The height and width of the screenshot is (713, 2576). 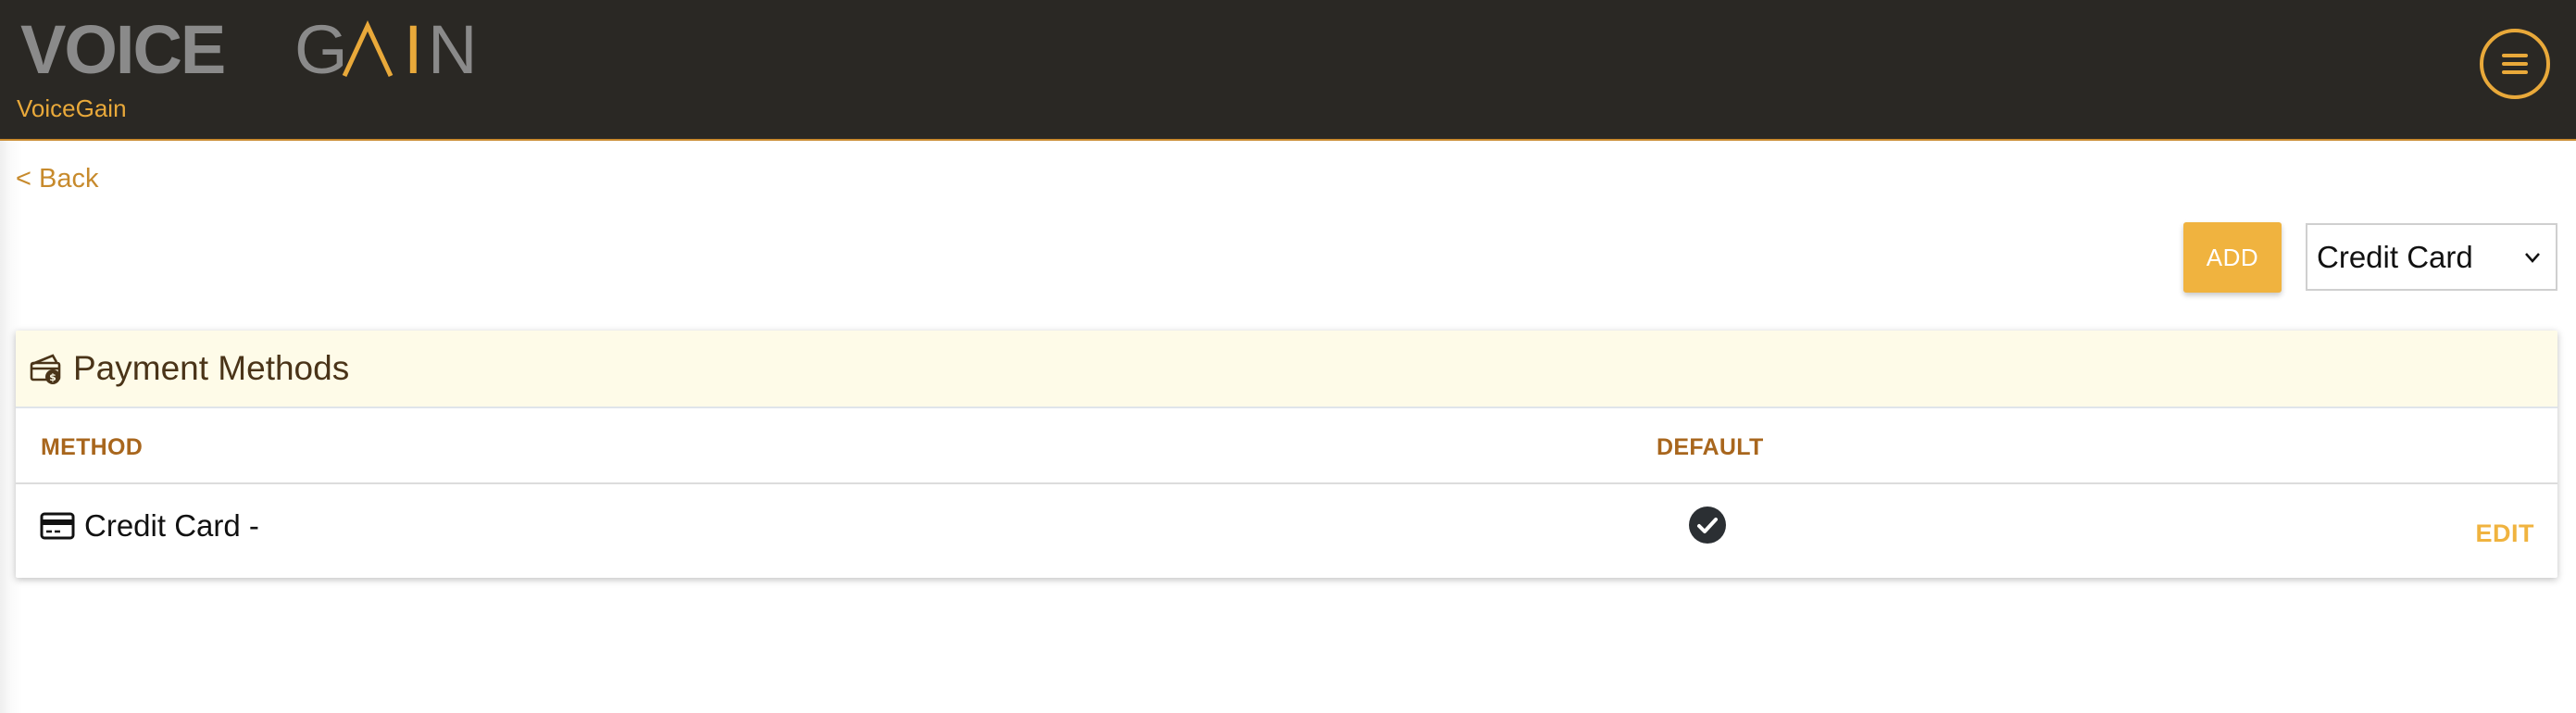 I want to click on hamburger-menu-icon, so click(x=2515, y=64).